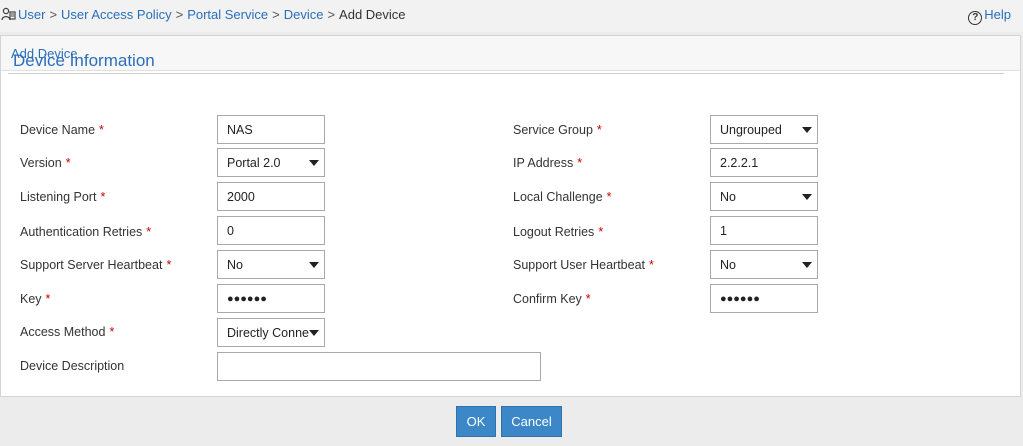  What do you see at coordinates (235, 265) in the screenshot?
I see `server-heartbeat-value: No` at bounding box center [235, 265].